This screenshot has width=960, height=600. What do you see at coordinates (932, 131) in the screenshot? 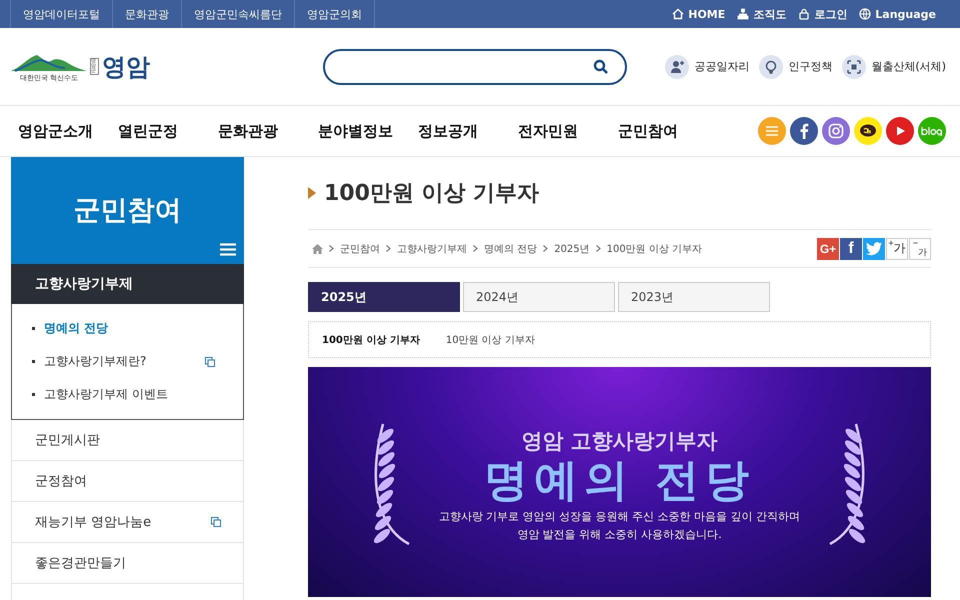
I see `blog-icon` at bounding box center [932, 131].